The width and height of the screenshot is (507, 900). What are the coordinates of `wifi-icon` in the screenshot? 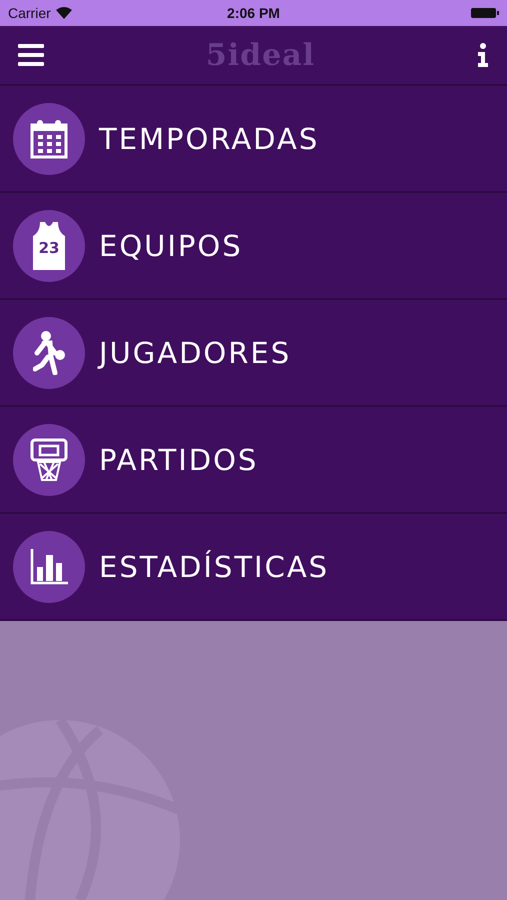 It's located at (64, 13).